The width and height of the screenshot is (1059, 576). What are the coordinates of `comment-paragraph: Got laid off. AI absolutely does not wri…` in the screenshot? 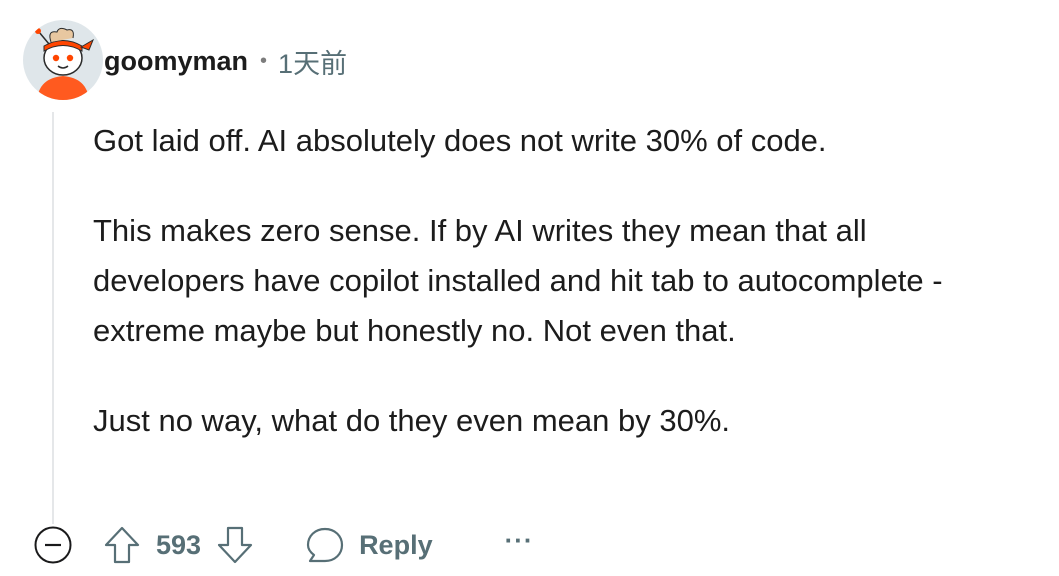 It's located at (460, 140).